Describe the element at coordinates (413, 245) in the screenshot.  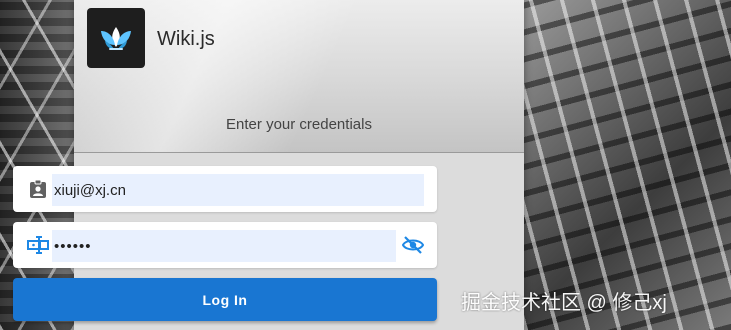
I see `eye-off-icon` at that location.